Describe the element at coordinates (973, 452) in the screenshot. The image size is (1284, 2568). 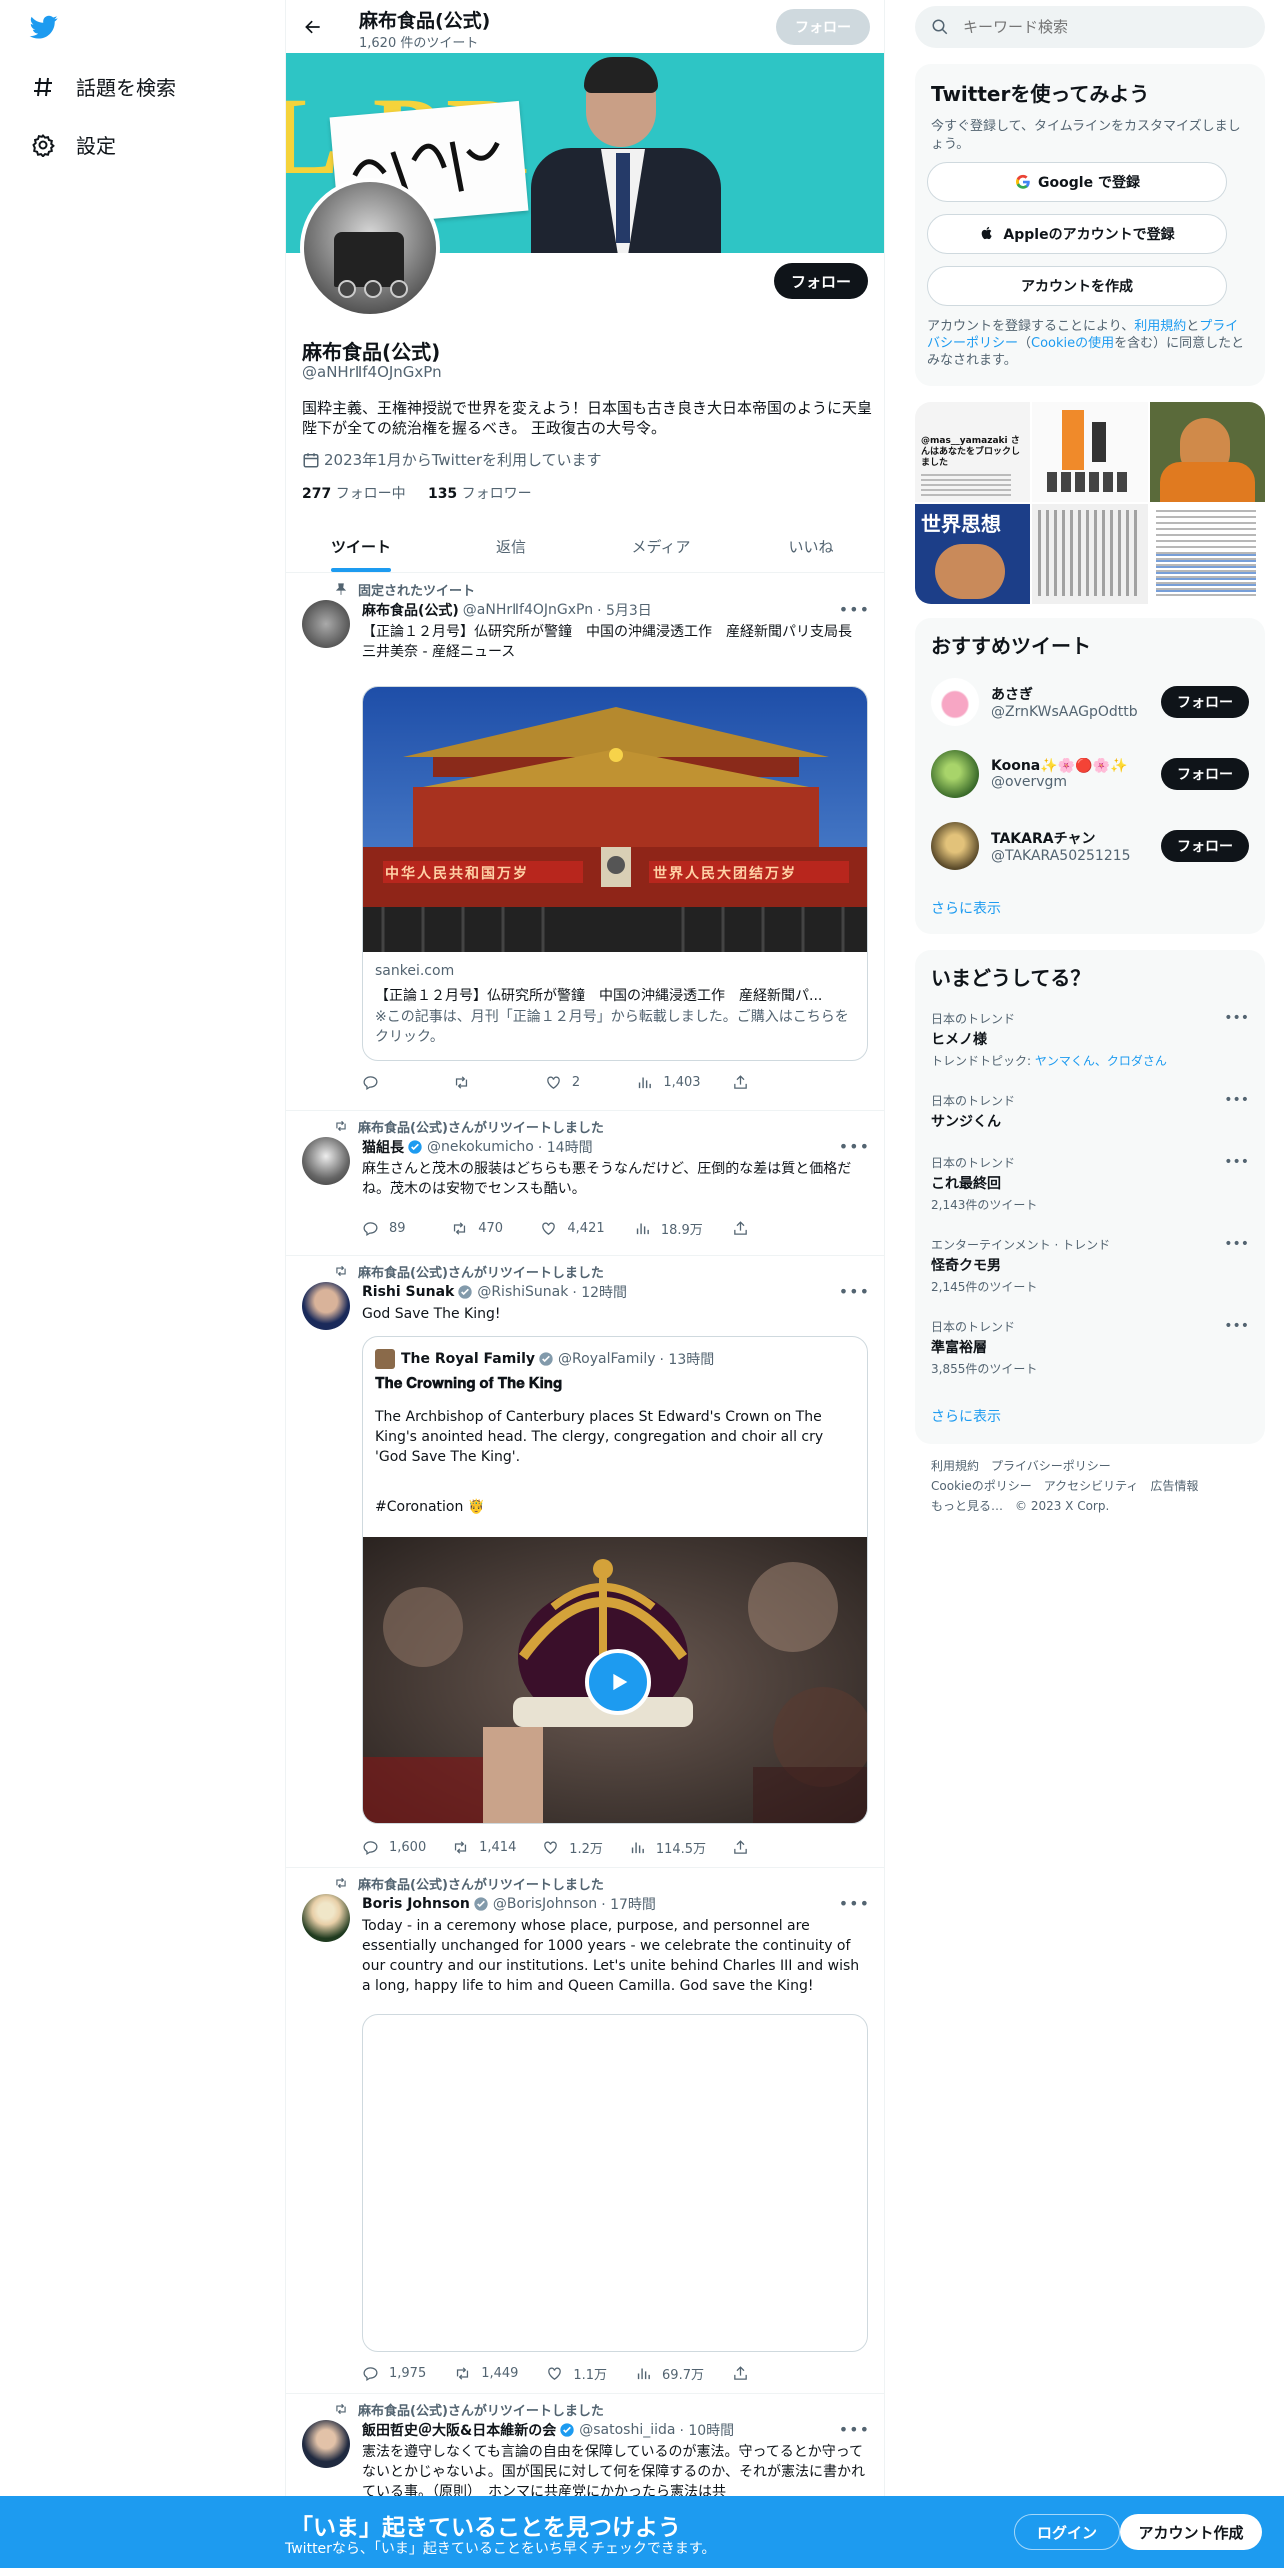
I see `media-thumb: @mas__yamazaki さんはあなたをブロックしました` at that location.